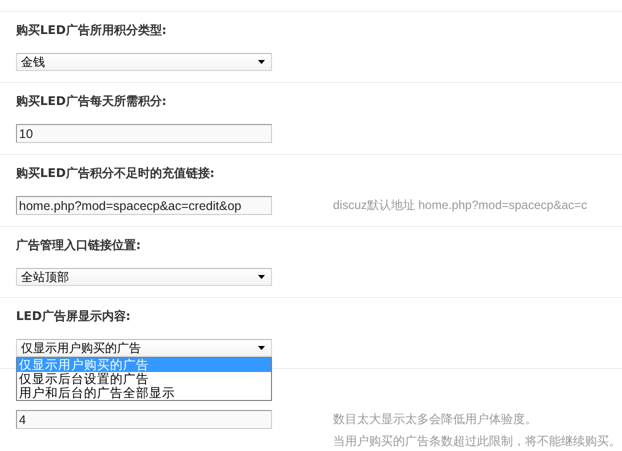  What do you see at coordinates (144, 393) in the screenshot?
I see `dropdown-option: 用户和后台的广告全部显示` at bounding box center [144, 393].